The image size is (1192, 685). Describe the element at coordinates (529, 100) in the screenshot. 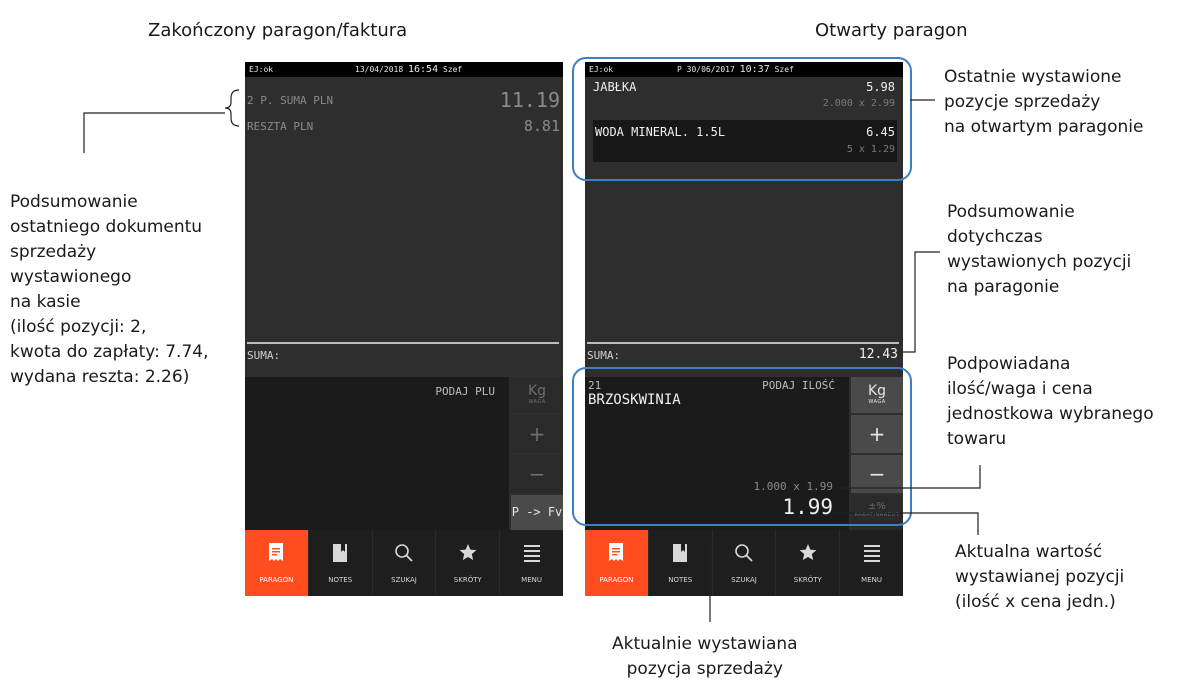

I see `summary-value-1: 11.19` at that location.